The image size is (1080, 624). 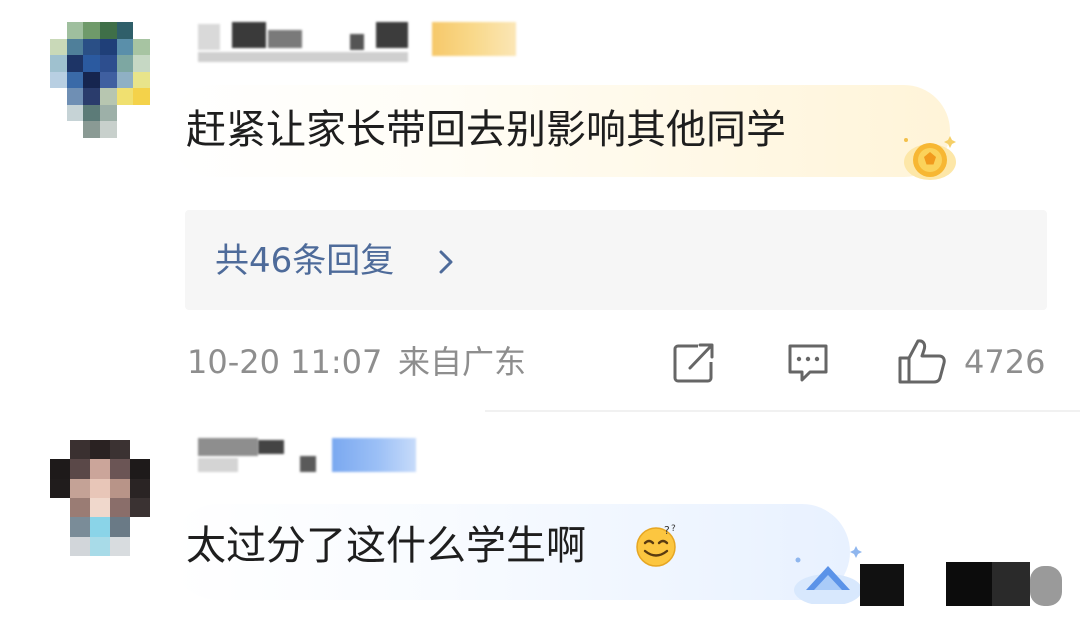 I want to click on comment-text: 赶紧让家长带回去别影响其他同学, so click(x=486, y=130).